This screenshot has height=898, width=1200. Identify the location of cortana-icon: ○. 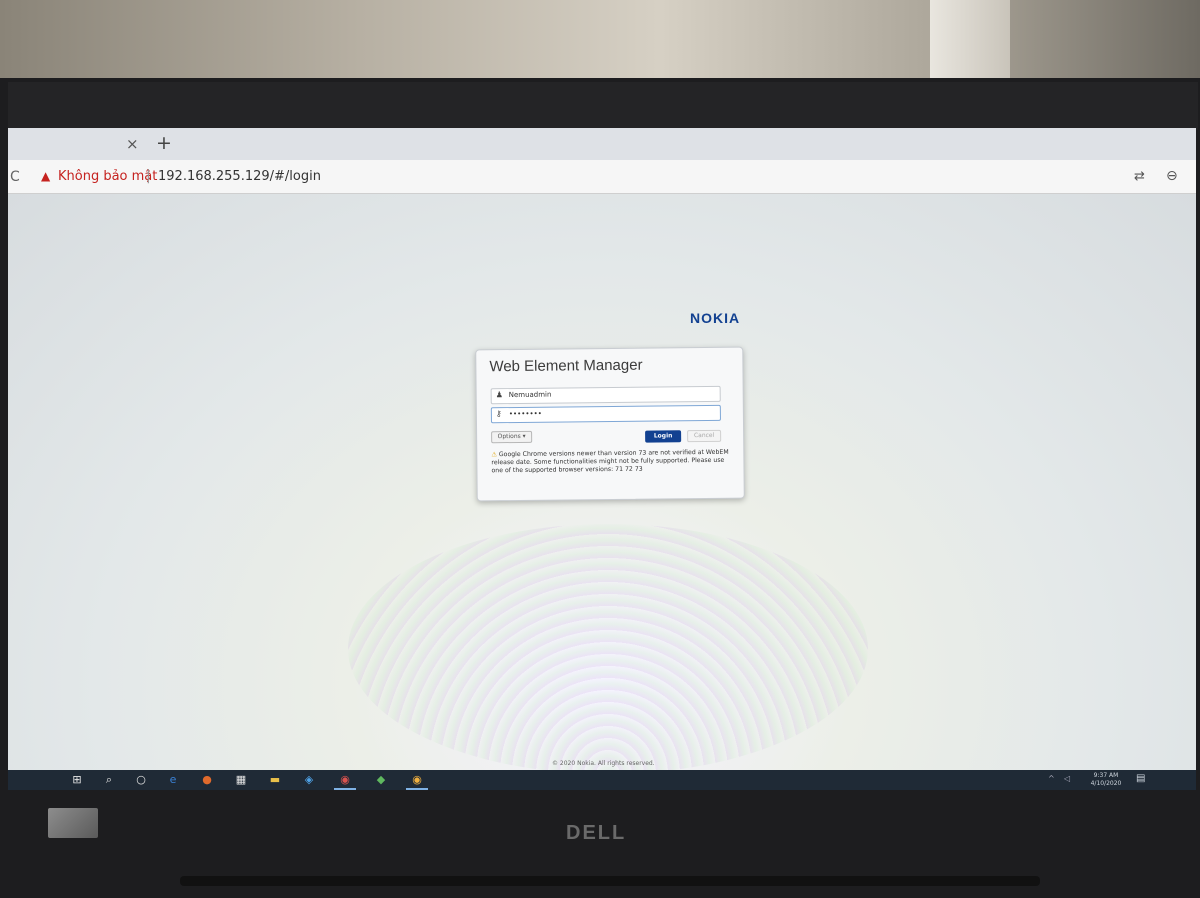
(141, 780).